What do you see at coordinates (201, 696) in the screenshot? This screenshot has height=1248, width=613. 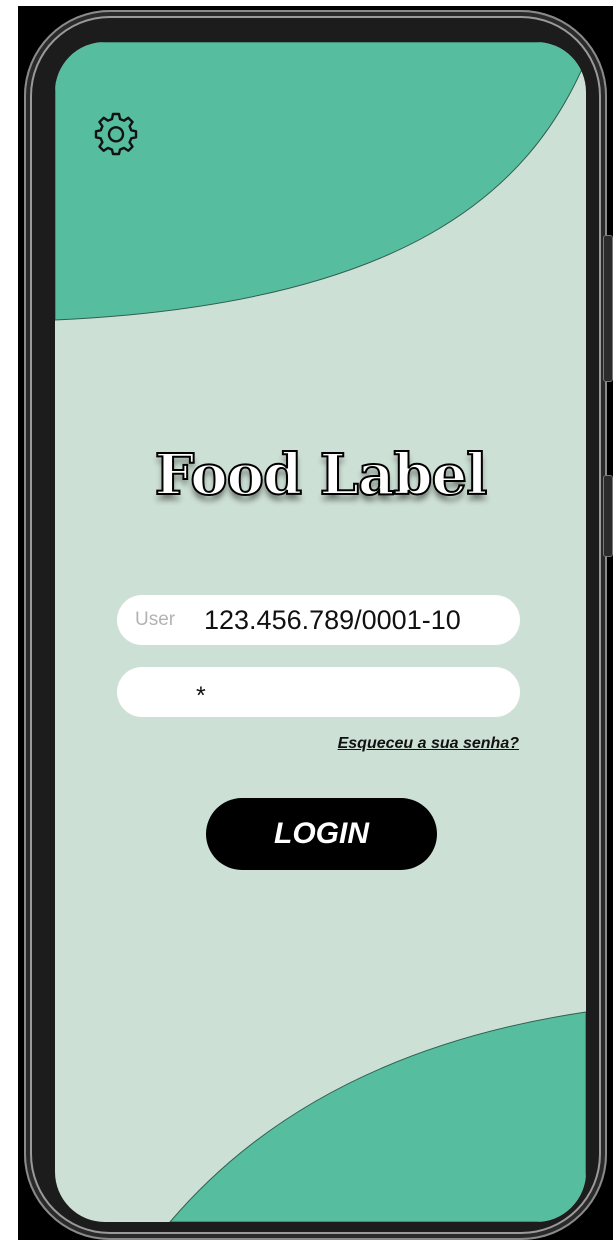 I see `password-value: *` at bounding box center [201, 696].